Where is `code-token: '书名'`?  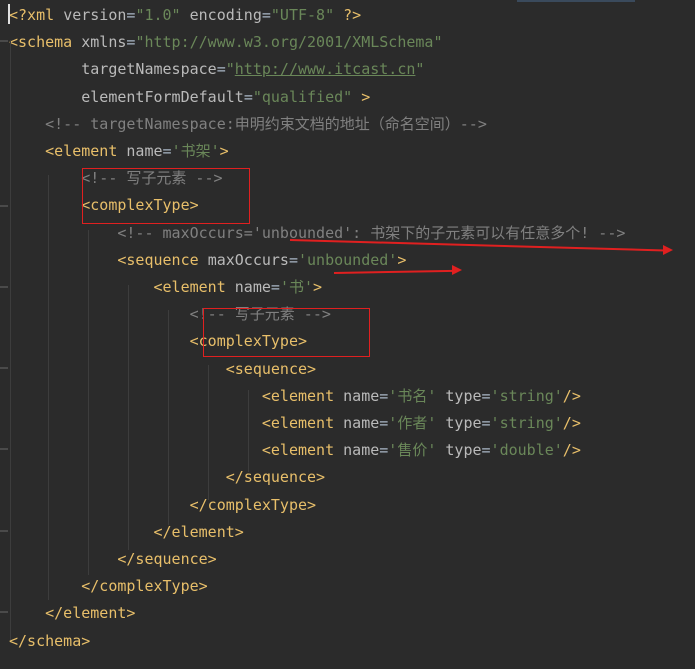
code-token: '书名' is located at coordinates (412, 395).